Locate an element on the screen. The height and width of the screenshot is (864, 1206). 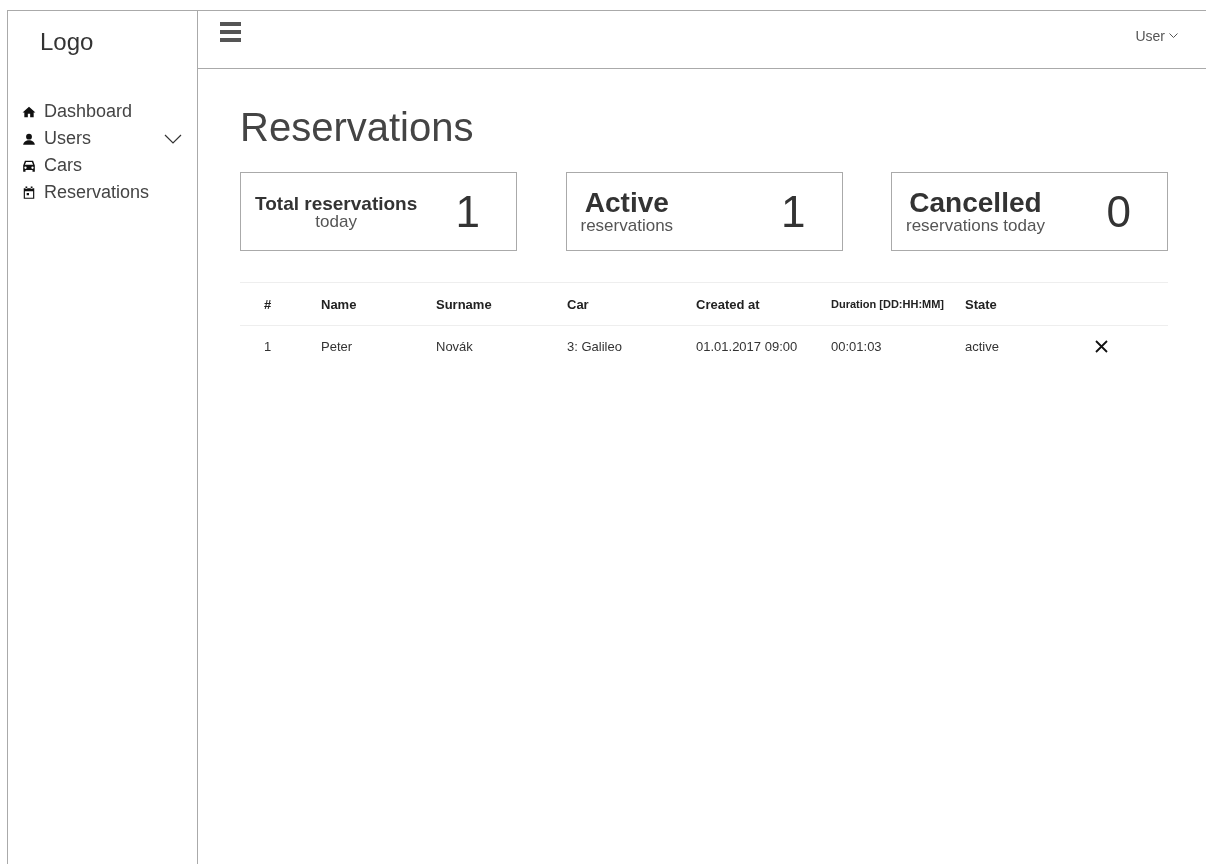
column-header: Surname is located at coordinates (501, 304).